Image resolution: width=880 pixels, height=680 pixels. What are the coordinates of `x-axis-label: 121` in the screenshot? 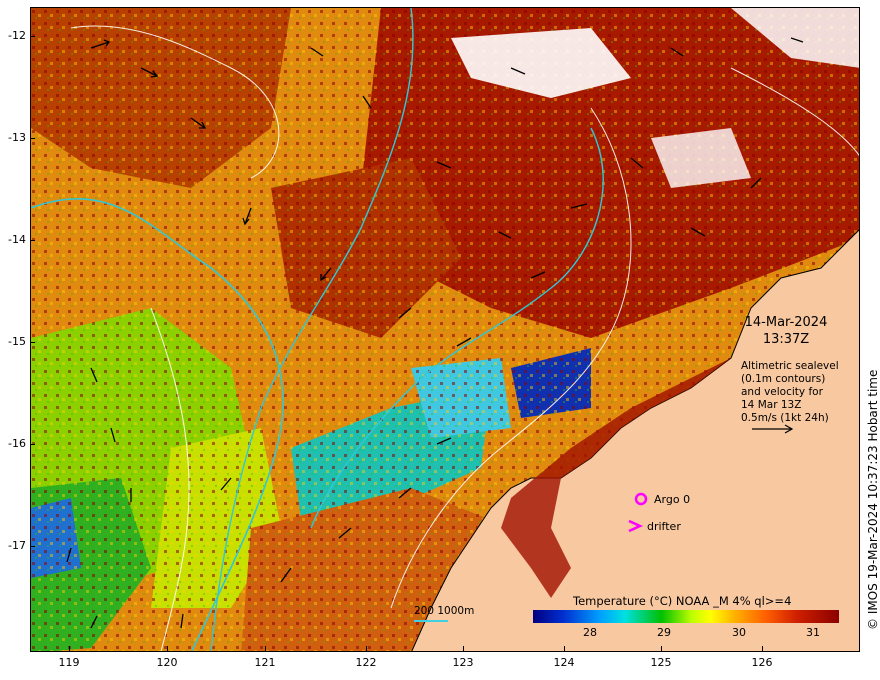 It's located at (265, 662).